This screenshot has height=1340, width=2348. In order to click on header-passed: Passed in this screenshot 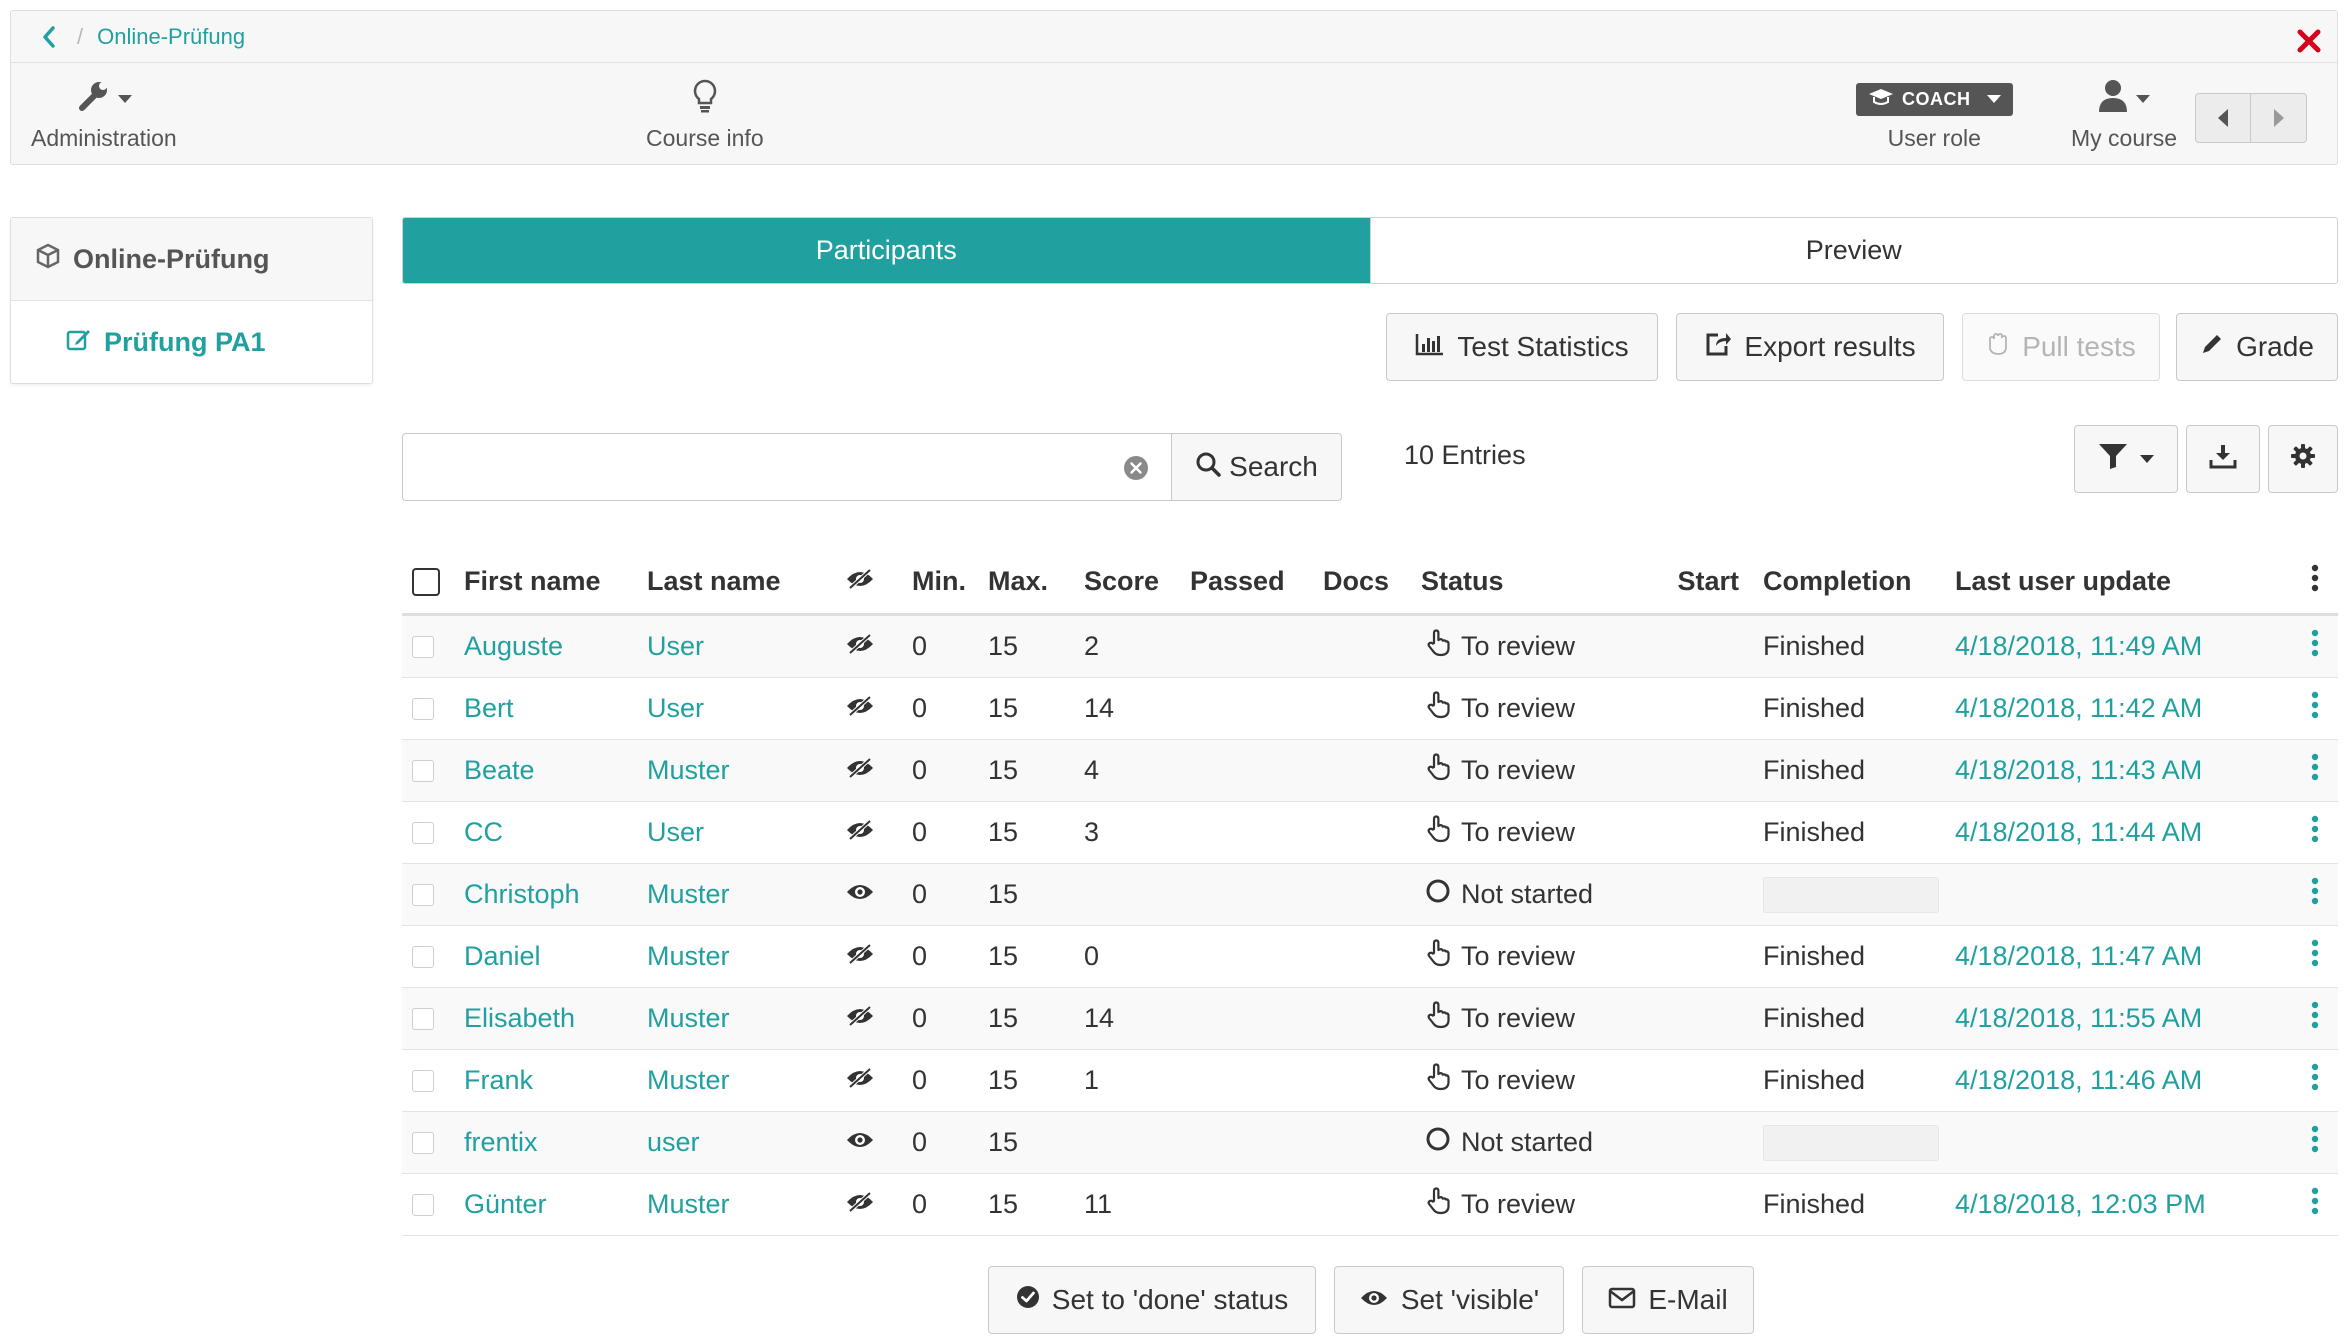, I will do `click(1256, 581)`.